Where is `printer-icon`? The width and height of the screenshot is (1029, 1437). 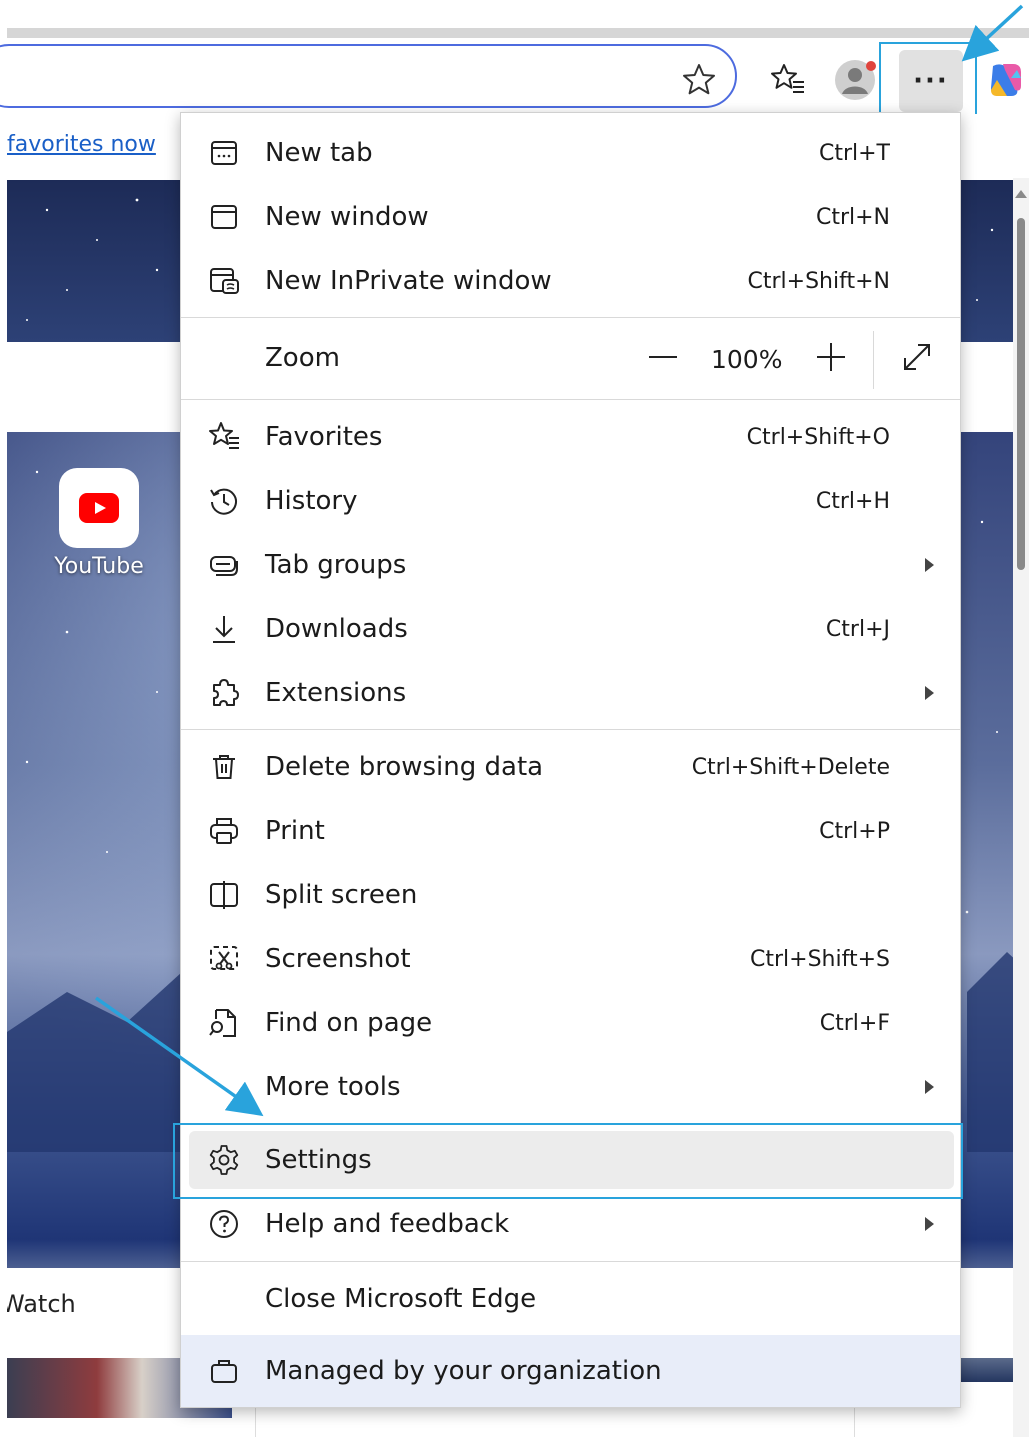
printer-icon is located at coordinates (224, 831).